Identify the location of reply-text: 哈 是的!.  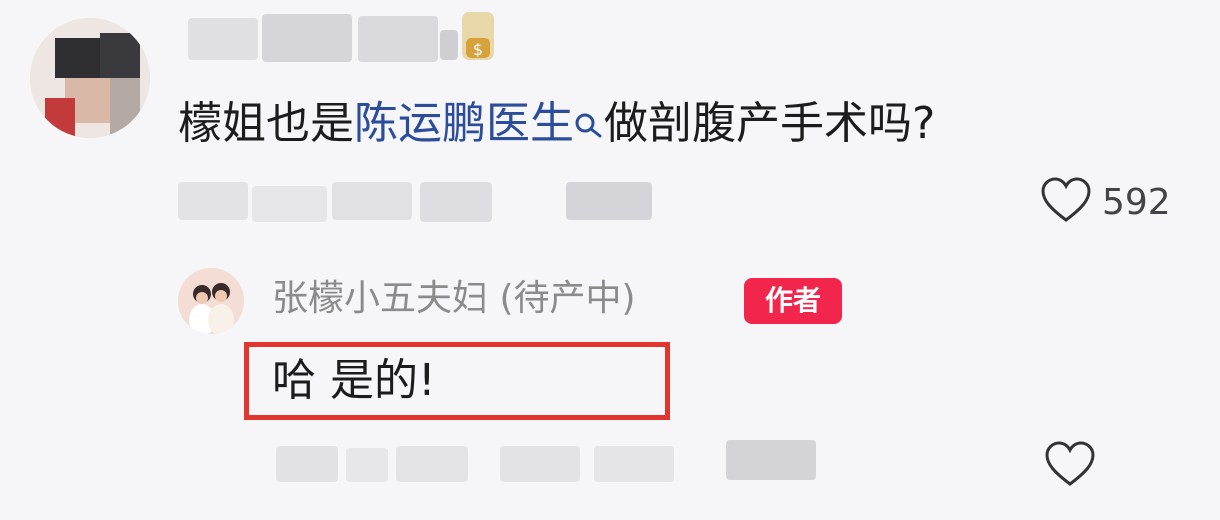
(354, 380).